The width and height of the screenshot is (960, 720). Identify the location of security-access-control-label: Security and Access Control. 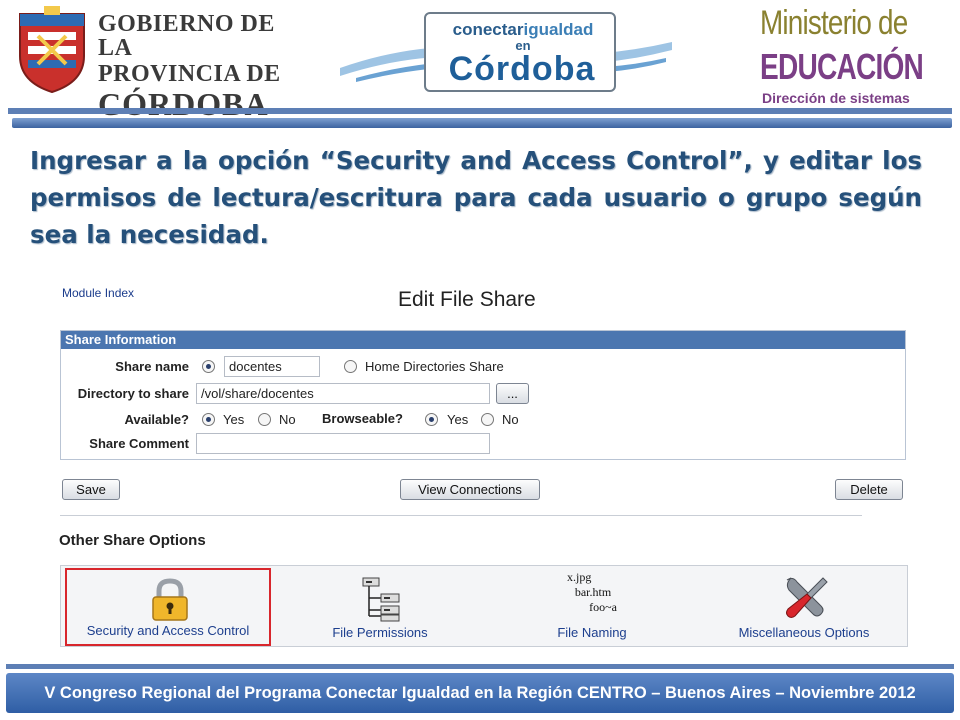
(168, 630).